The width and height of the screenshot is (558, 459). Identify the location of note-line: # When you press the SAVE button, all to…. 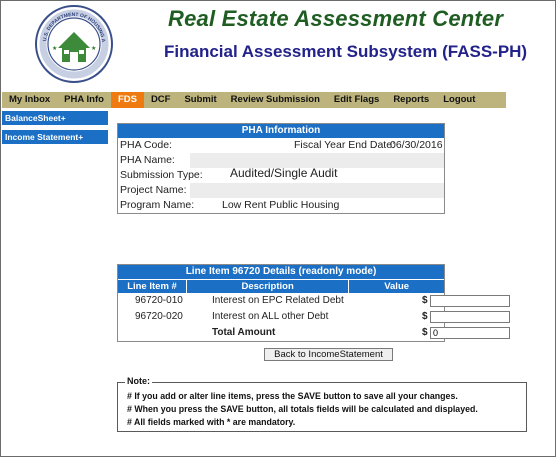
(302, 409).